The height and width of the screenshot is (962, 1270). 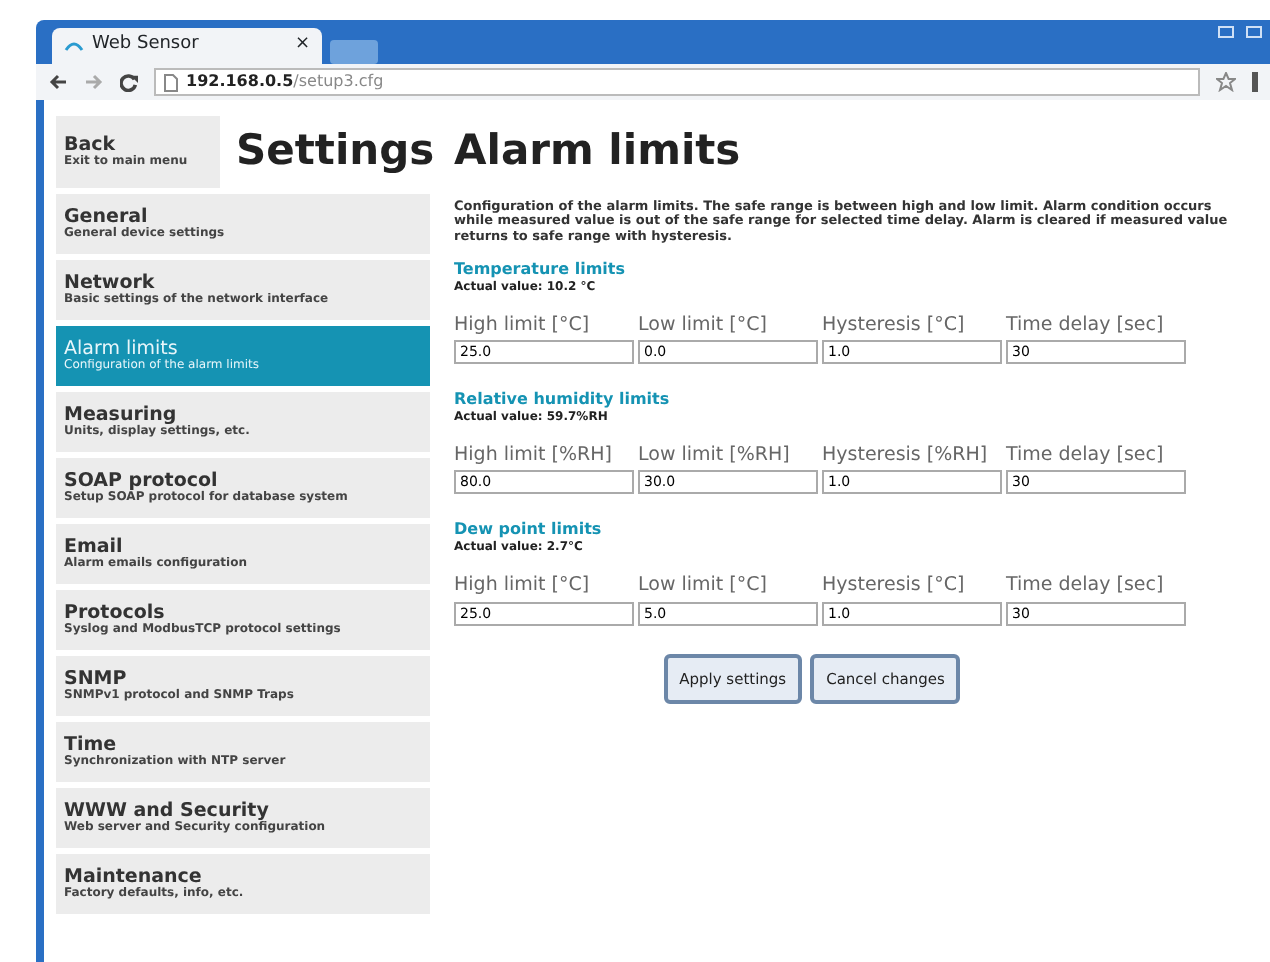 I want to click on address-bar: 192.168.0.5/setup3.cfg, so click(x=677, y=82).